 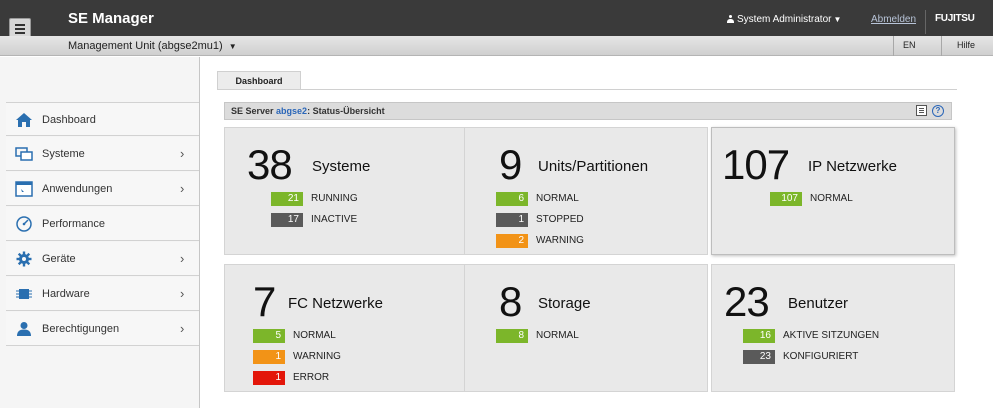 What do you see at coordinates (264, 301) in the screenshot?
I see `card-count: 7` at bounding box center [264, 301].